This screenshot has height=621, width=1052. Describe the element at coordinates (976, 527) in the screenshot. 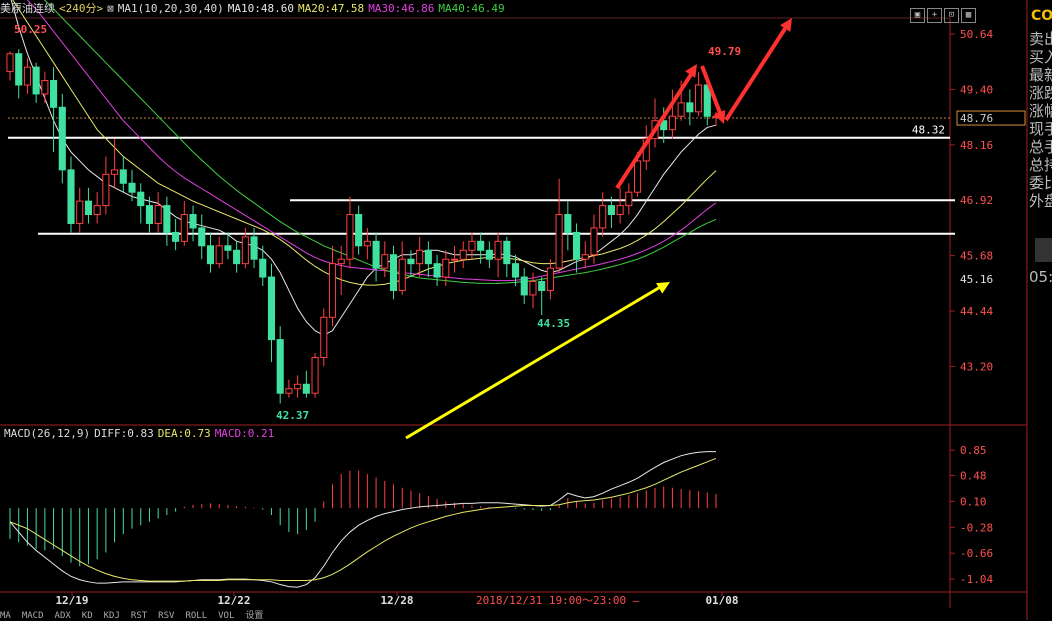

I see `macd-tick-label: -0.28` at that location.